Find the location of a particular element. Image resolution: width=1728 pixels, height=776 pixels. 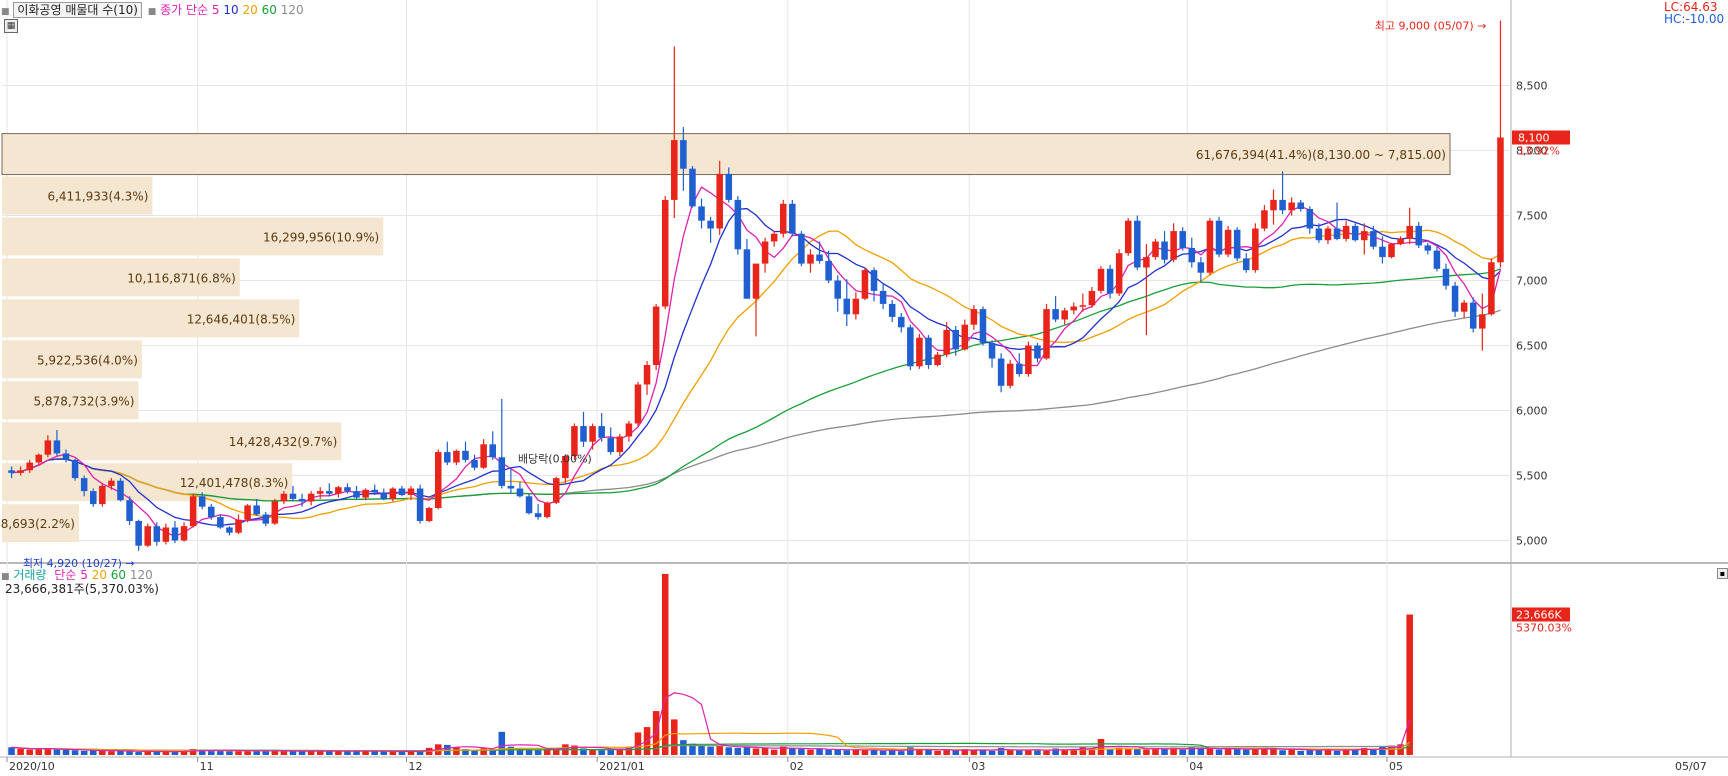

price-tick-label: 8,500 is located at coordinates (1532, 86).